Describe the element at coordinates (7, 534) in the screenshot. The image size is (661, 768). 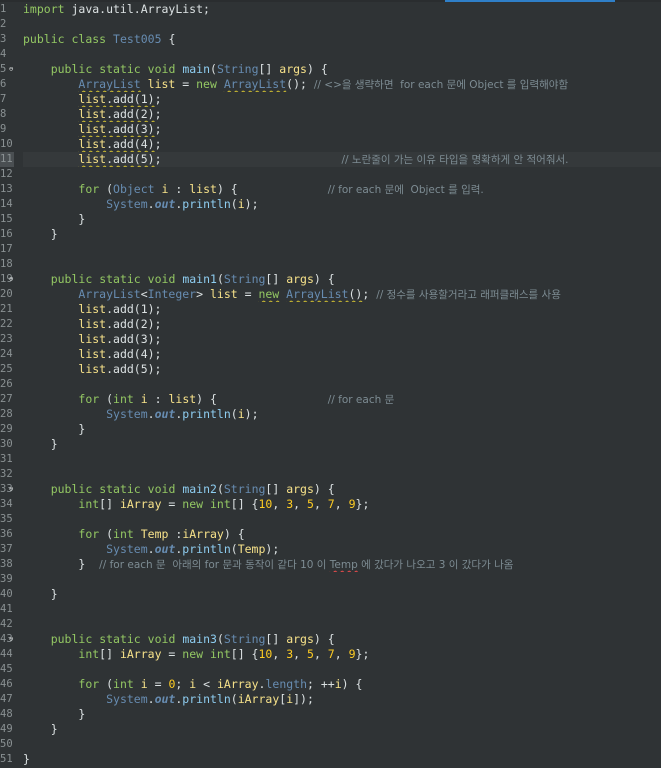
I see `line-number: 36` at that location.